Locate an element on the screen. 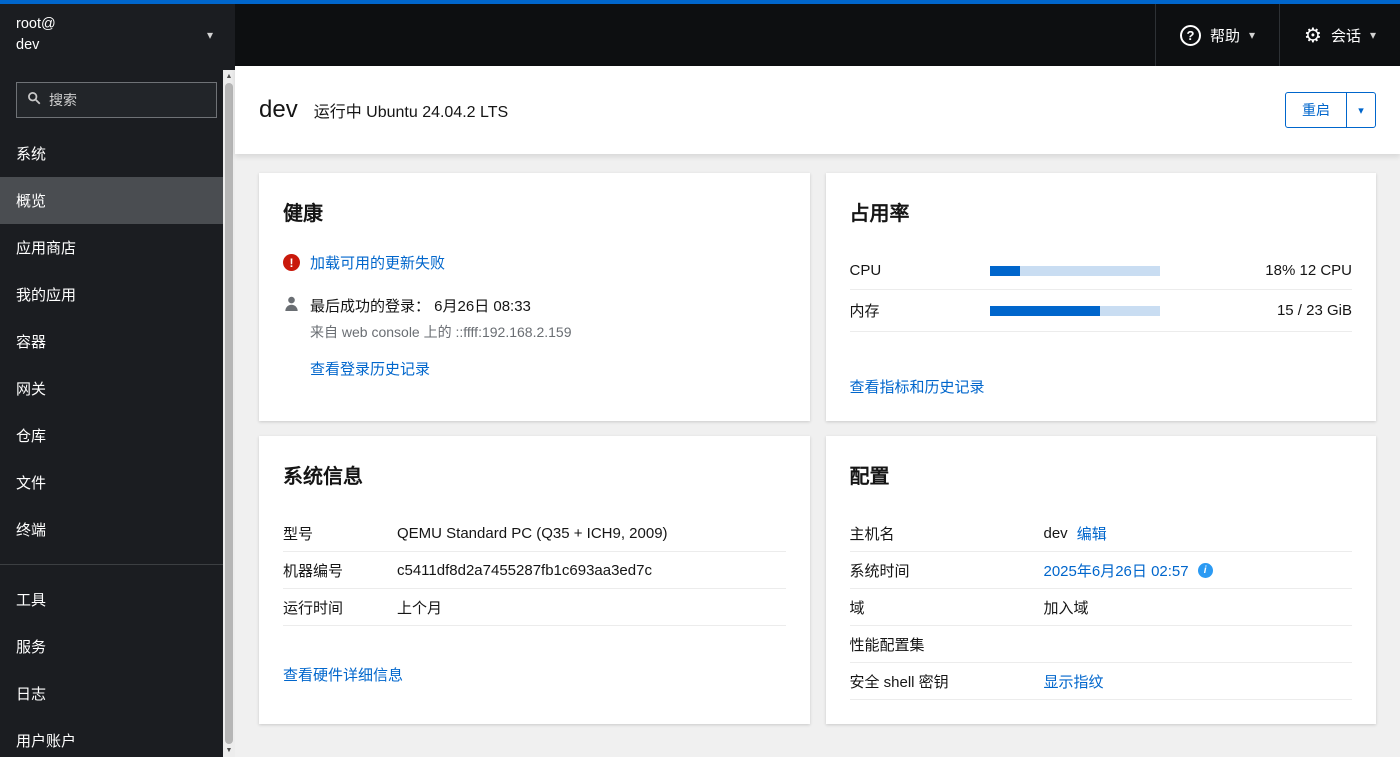  scrollbar-thumb is located at coordinates (229, 413).